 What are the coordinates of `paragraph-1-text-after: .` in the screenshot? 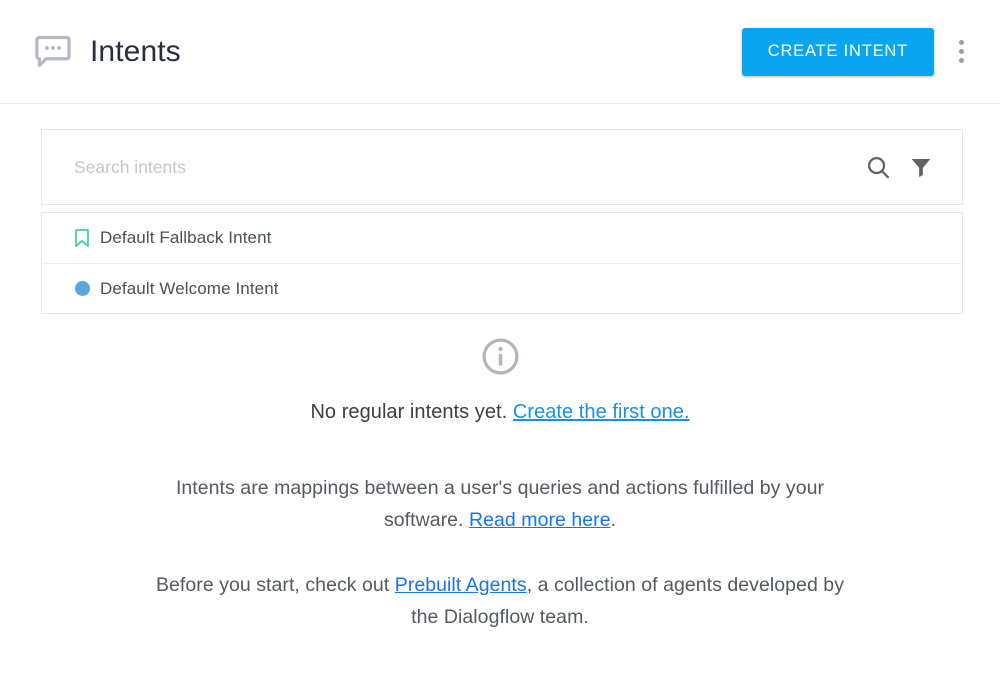 It's located at (613, 519).